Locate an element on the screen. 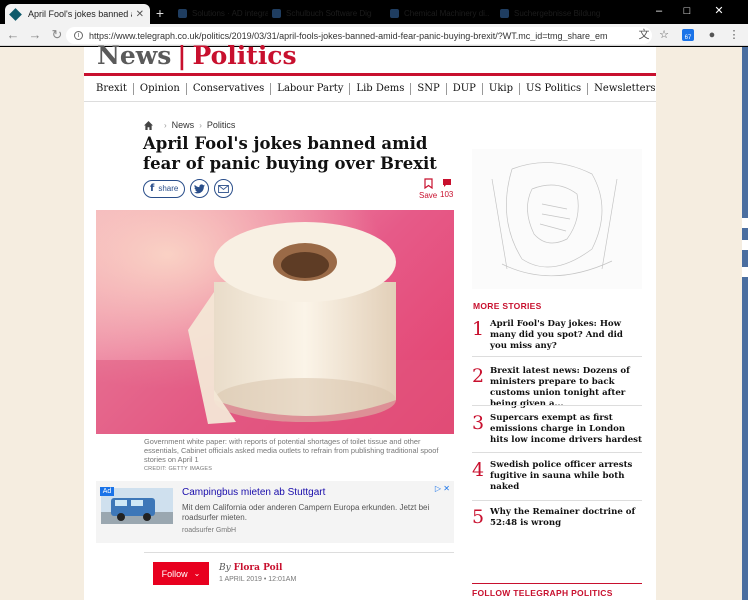  follow-label: Follow is located at coordinates (174, 573).